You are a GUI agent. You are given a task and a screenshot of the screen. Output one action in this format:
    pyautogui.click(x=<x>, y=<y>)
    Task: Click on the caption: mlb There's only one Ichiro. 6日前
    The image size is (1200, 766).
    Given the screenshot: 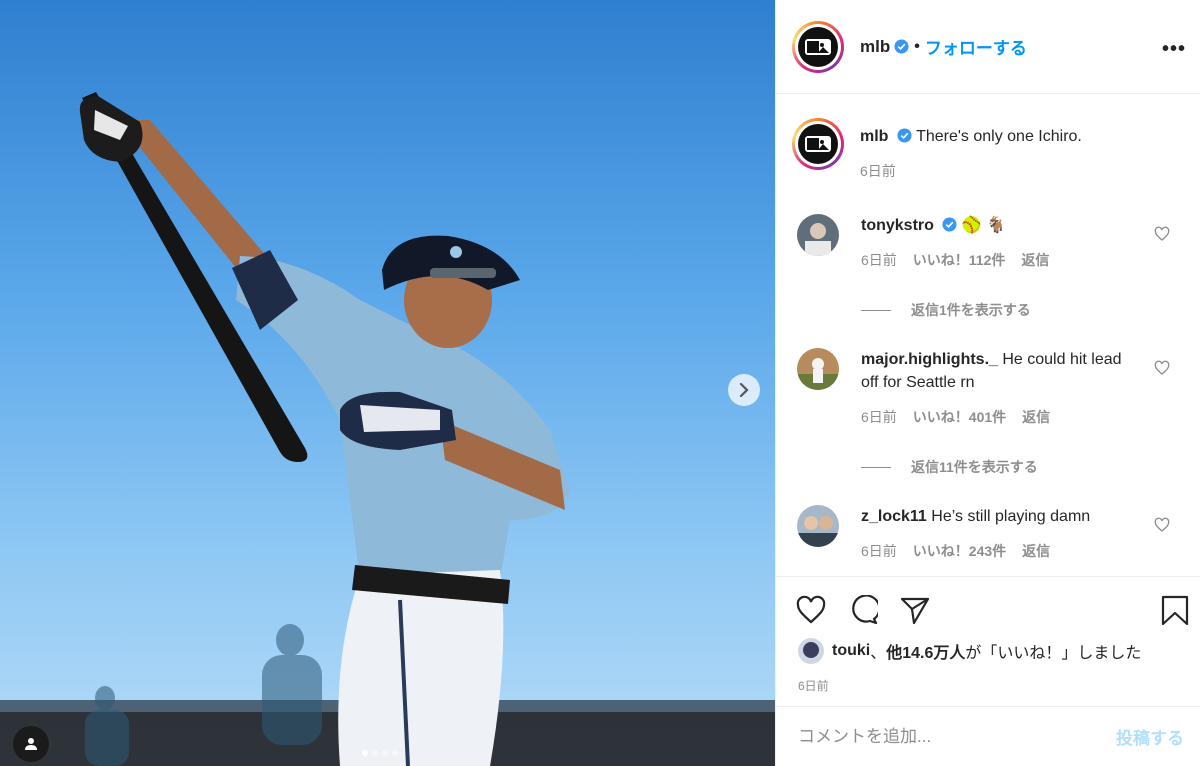 What is the action you would take?
    pyautogui.click(x=937, y=149)
    